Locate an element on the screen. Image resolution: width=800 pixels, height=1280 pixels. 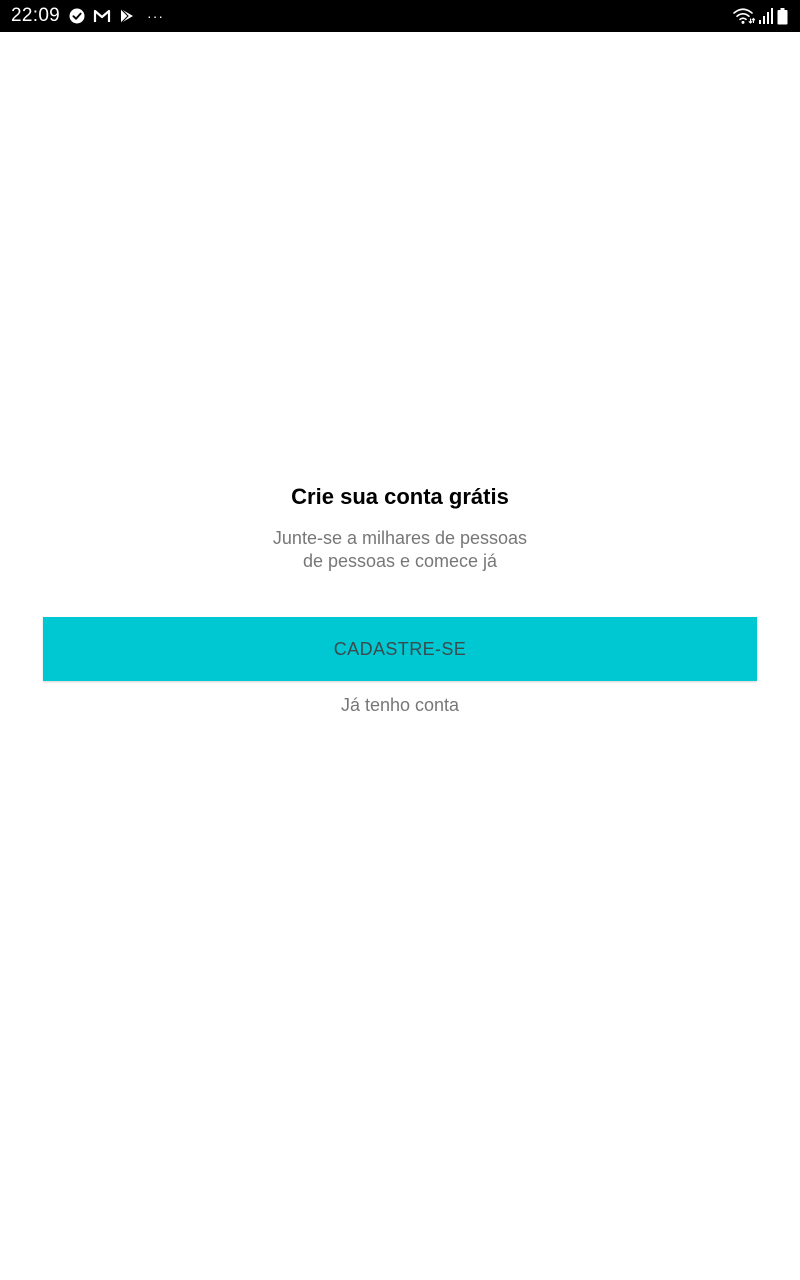
signup-button: CADASTRE-SE is located at coordinates (400, 649).